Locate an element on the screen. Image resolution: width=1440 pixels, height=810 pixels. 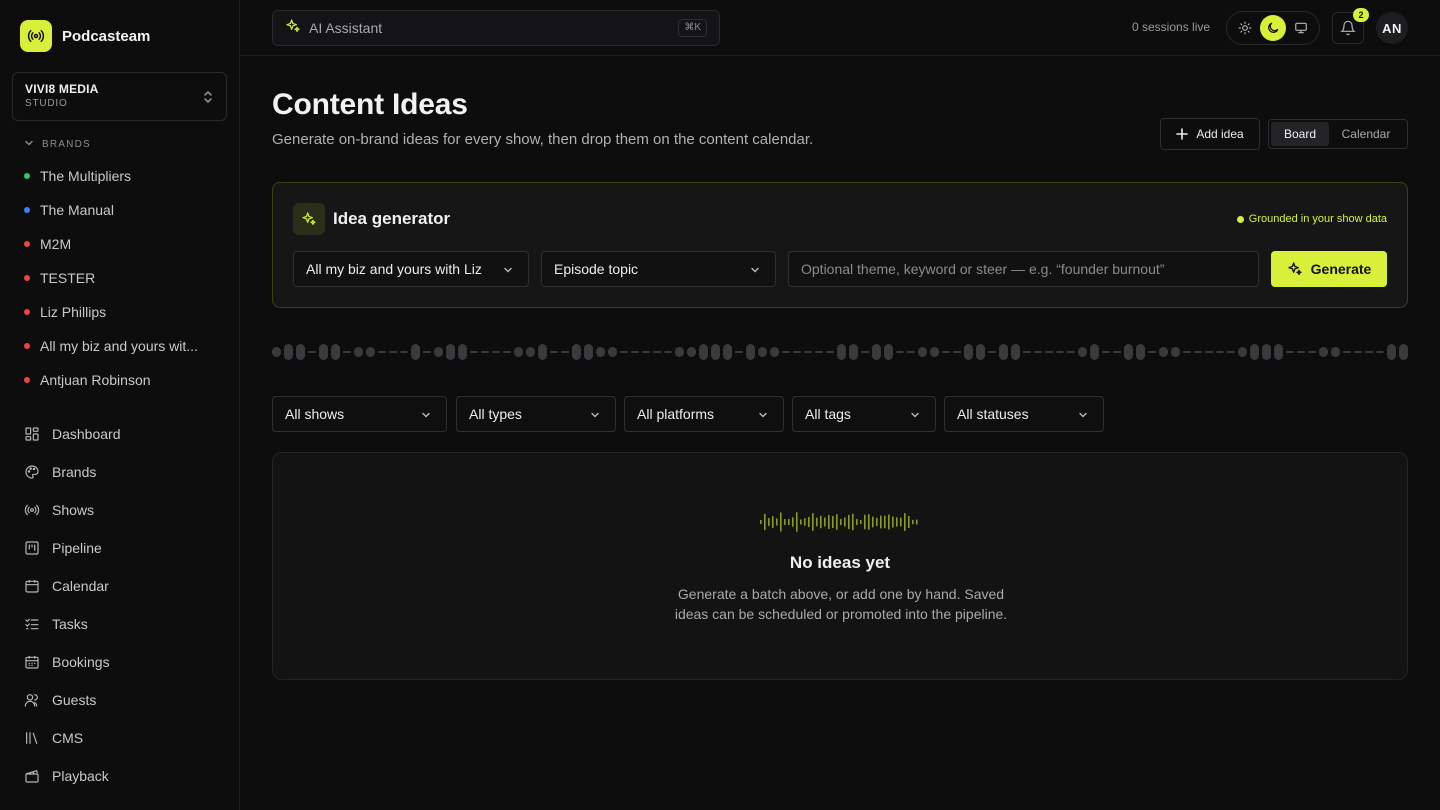
moon-icon is located at coordinates (1273, 27).